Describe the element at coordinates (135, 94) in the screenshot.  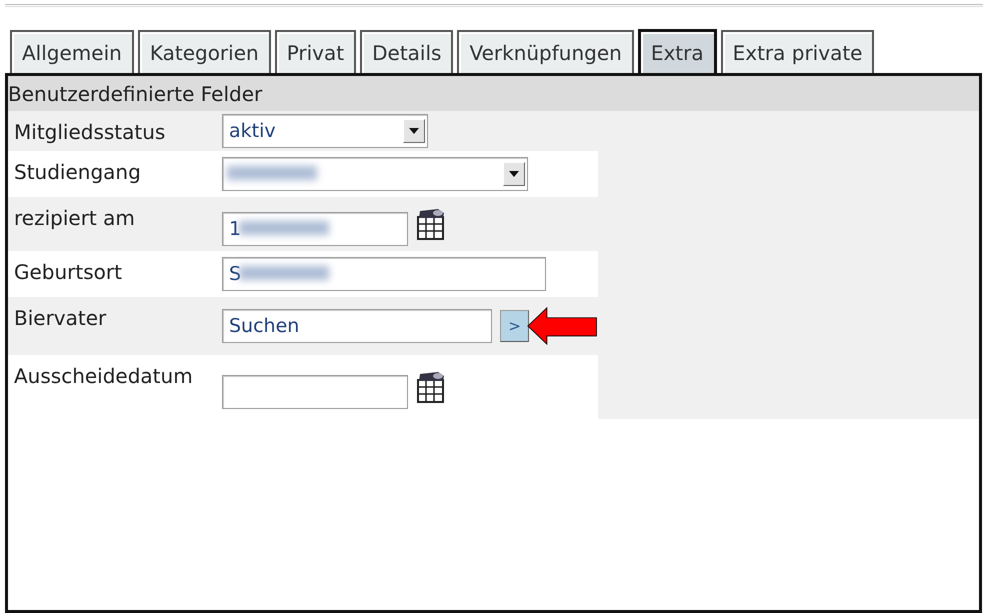
I see `section-title: Benutzerdefinierte Felder` at that location.